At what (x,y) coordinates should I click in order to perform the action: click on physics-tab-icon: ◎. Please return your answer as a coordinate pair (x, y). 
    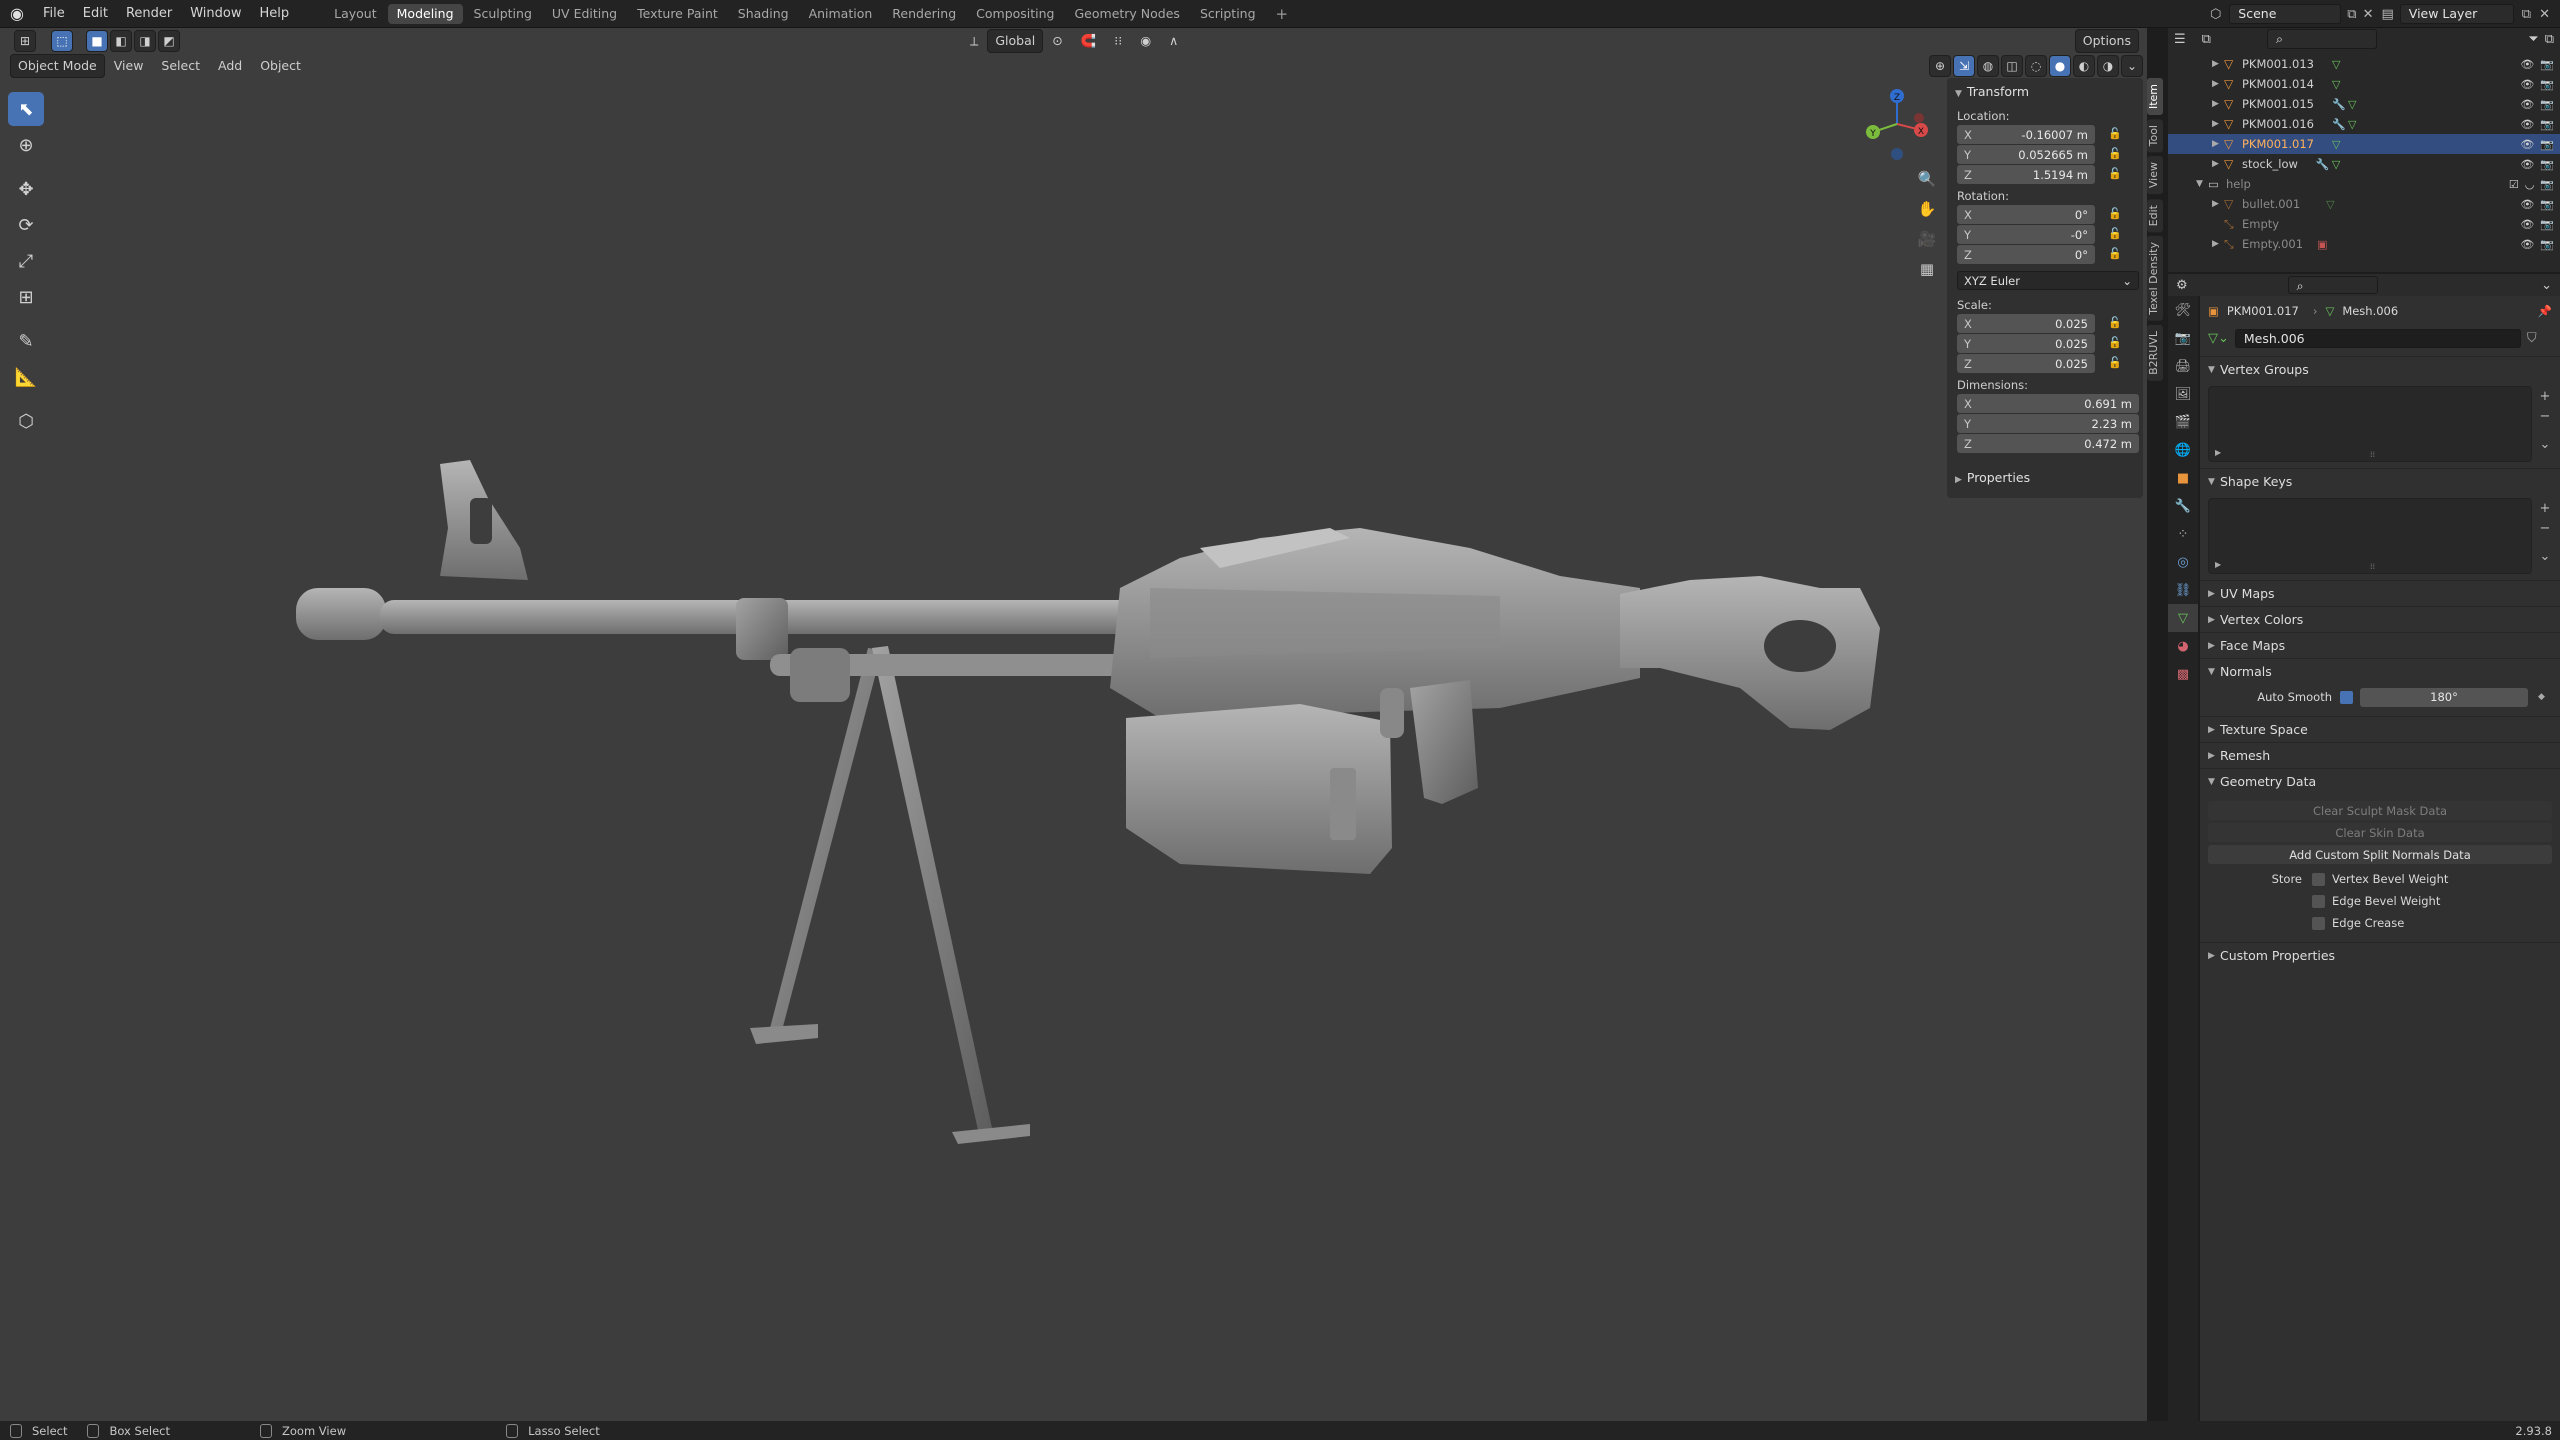
    Looking at the image, I should click on (2183, 562).